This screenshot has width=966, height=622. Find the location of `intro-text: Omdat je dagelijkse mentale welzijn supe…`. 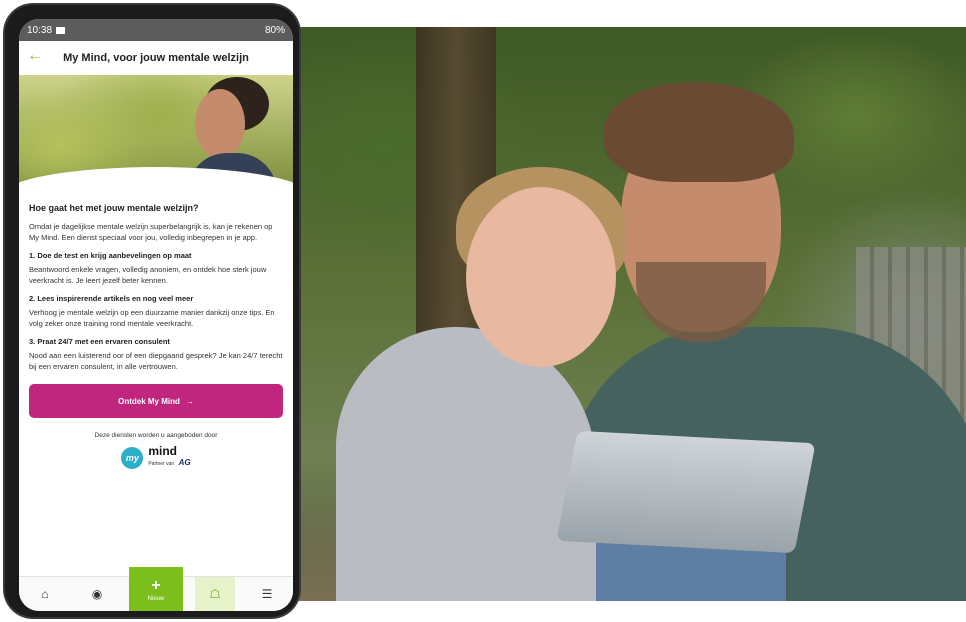

intro-text: Omdat je dagelijkse mentale welzijn supe… is located at coordinates (151, 232).